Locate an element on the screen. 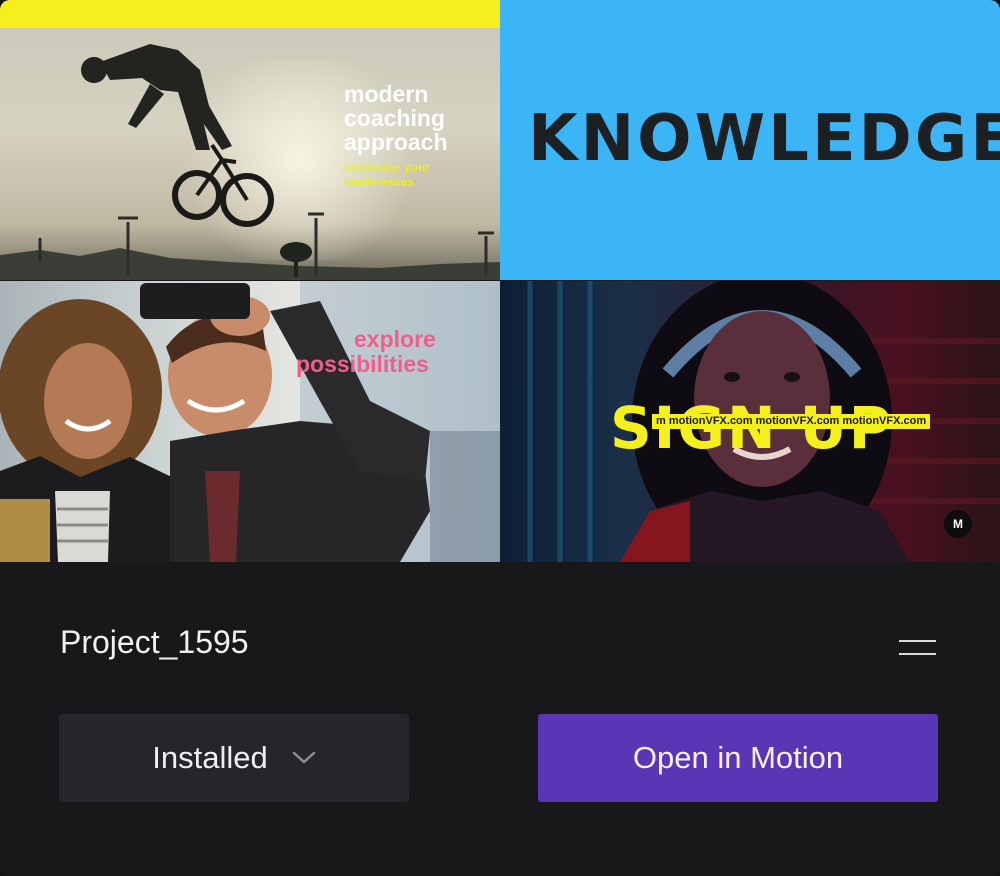 The height and width of the screenshot is (876, 1000). project-title: Project_1595 is located at coordinates (154, 642).